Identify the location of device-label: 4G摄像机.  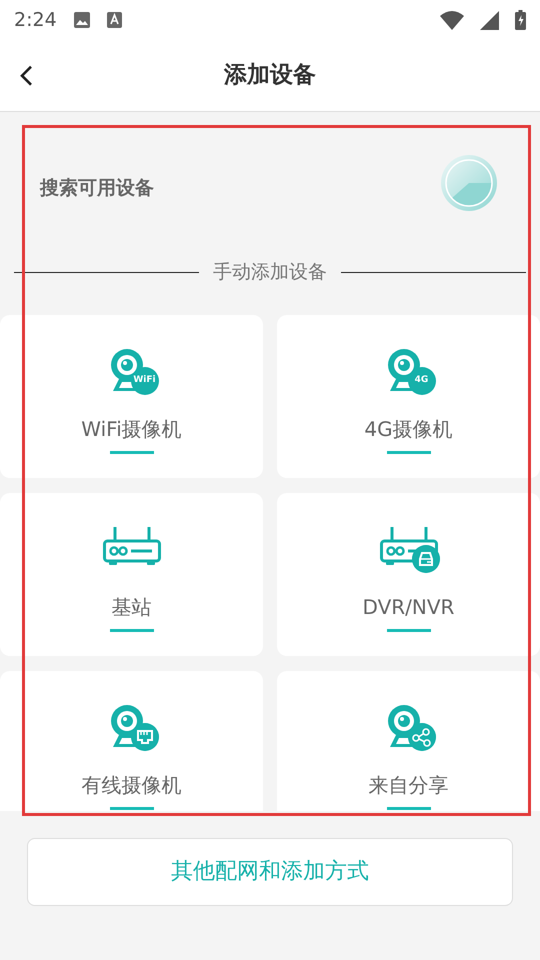
(408, 428).